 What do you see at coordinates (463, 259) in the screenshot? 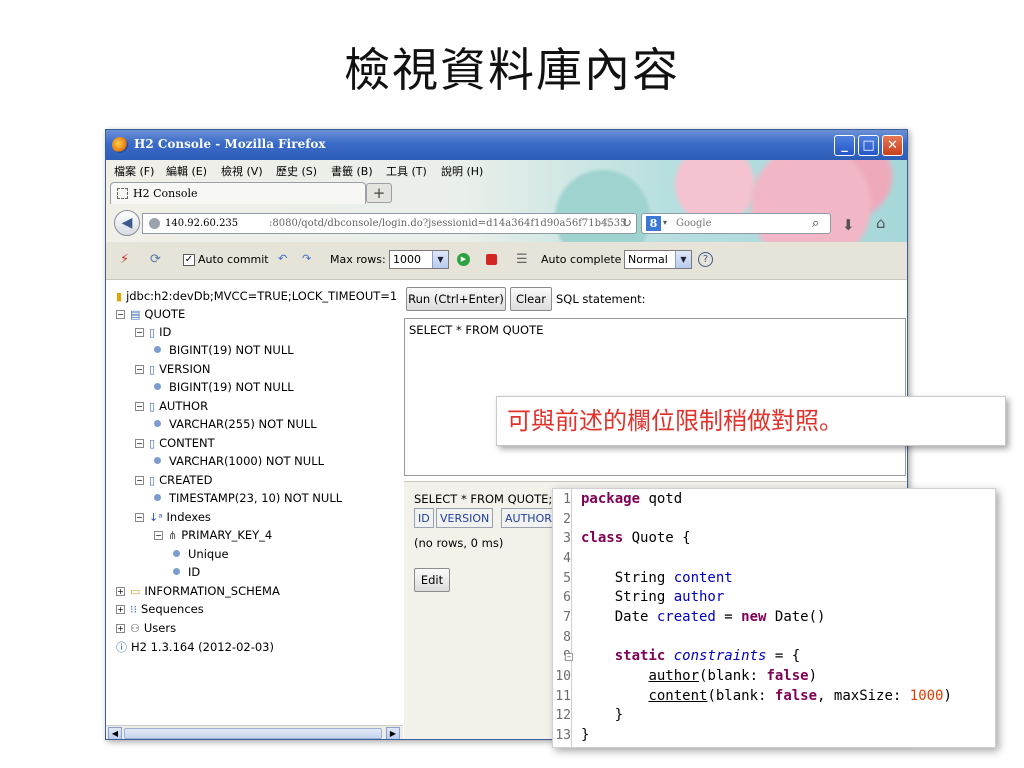
I see `run-icon: ▶` at bounding box center [463, 259].